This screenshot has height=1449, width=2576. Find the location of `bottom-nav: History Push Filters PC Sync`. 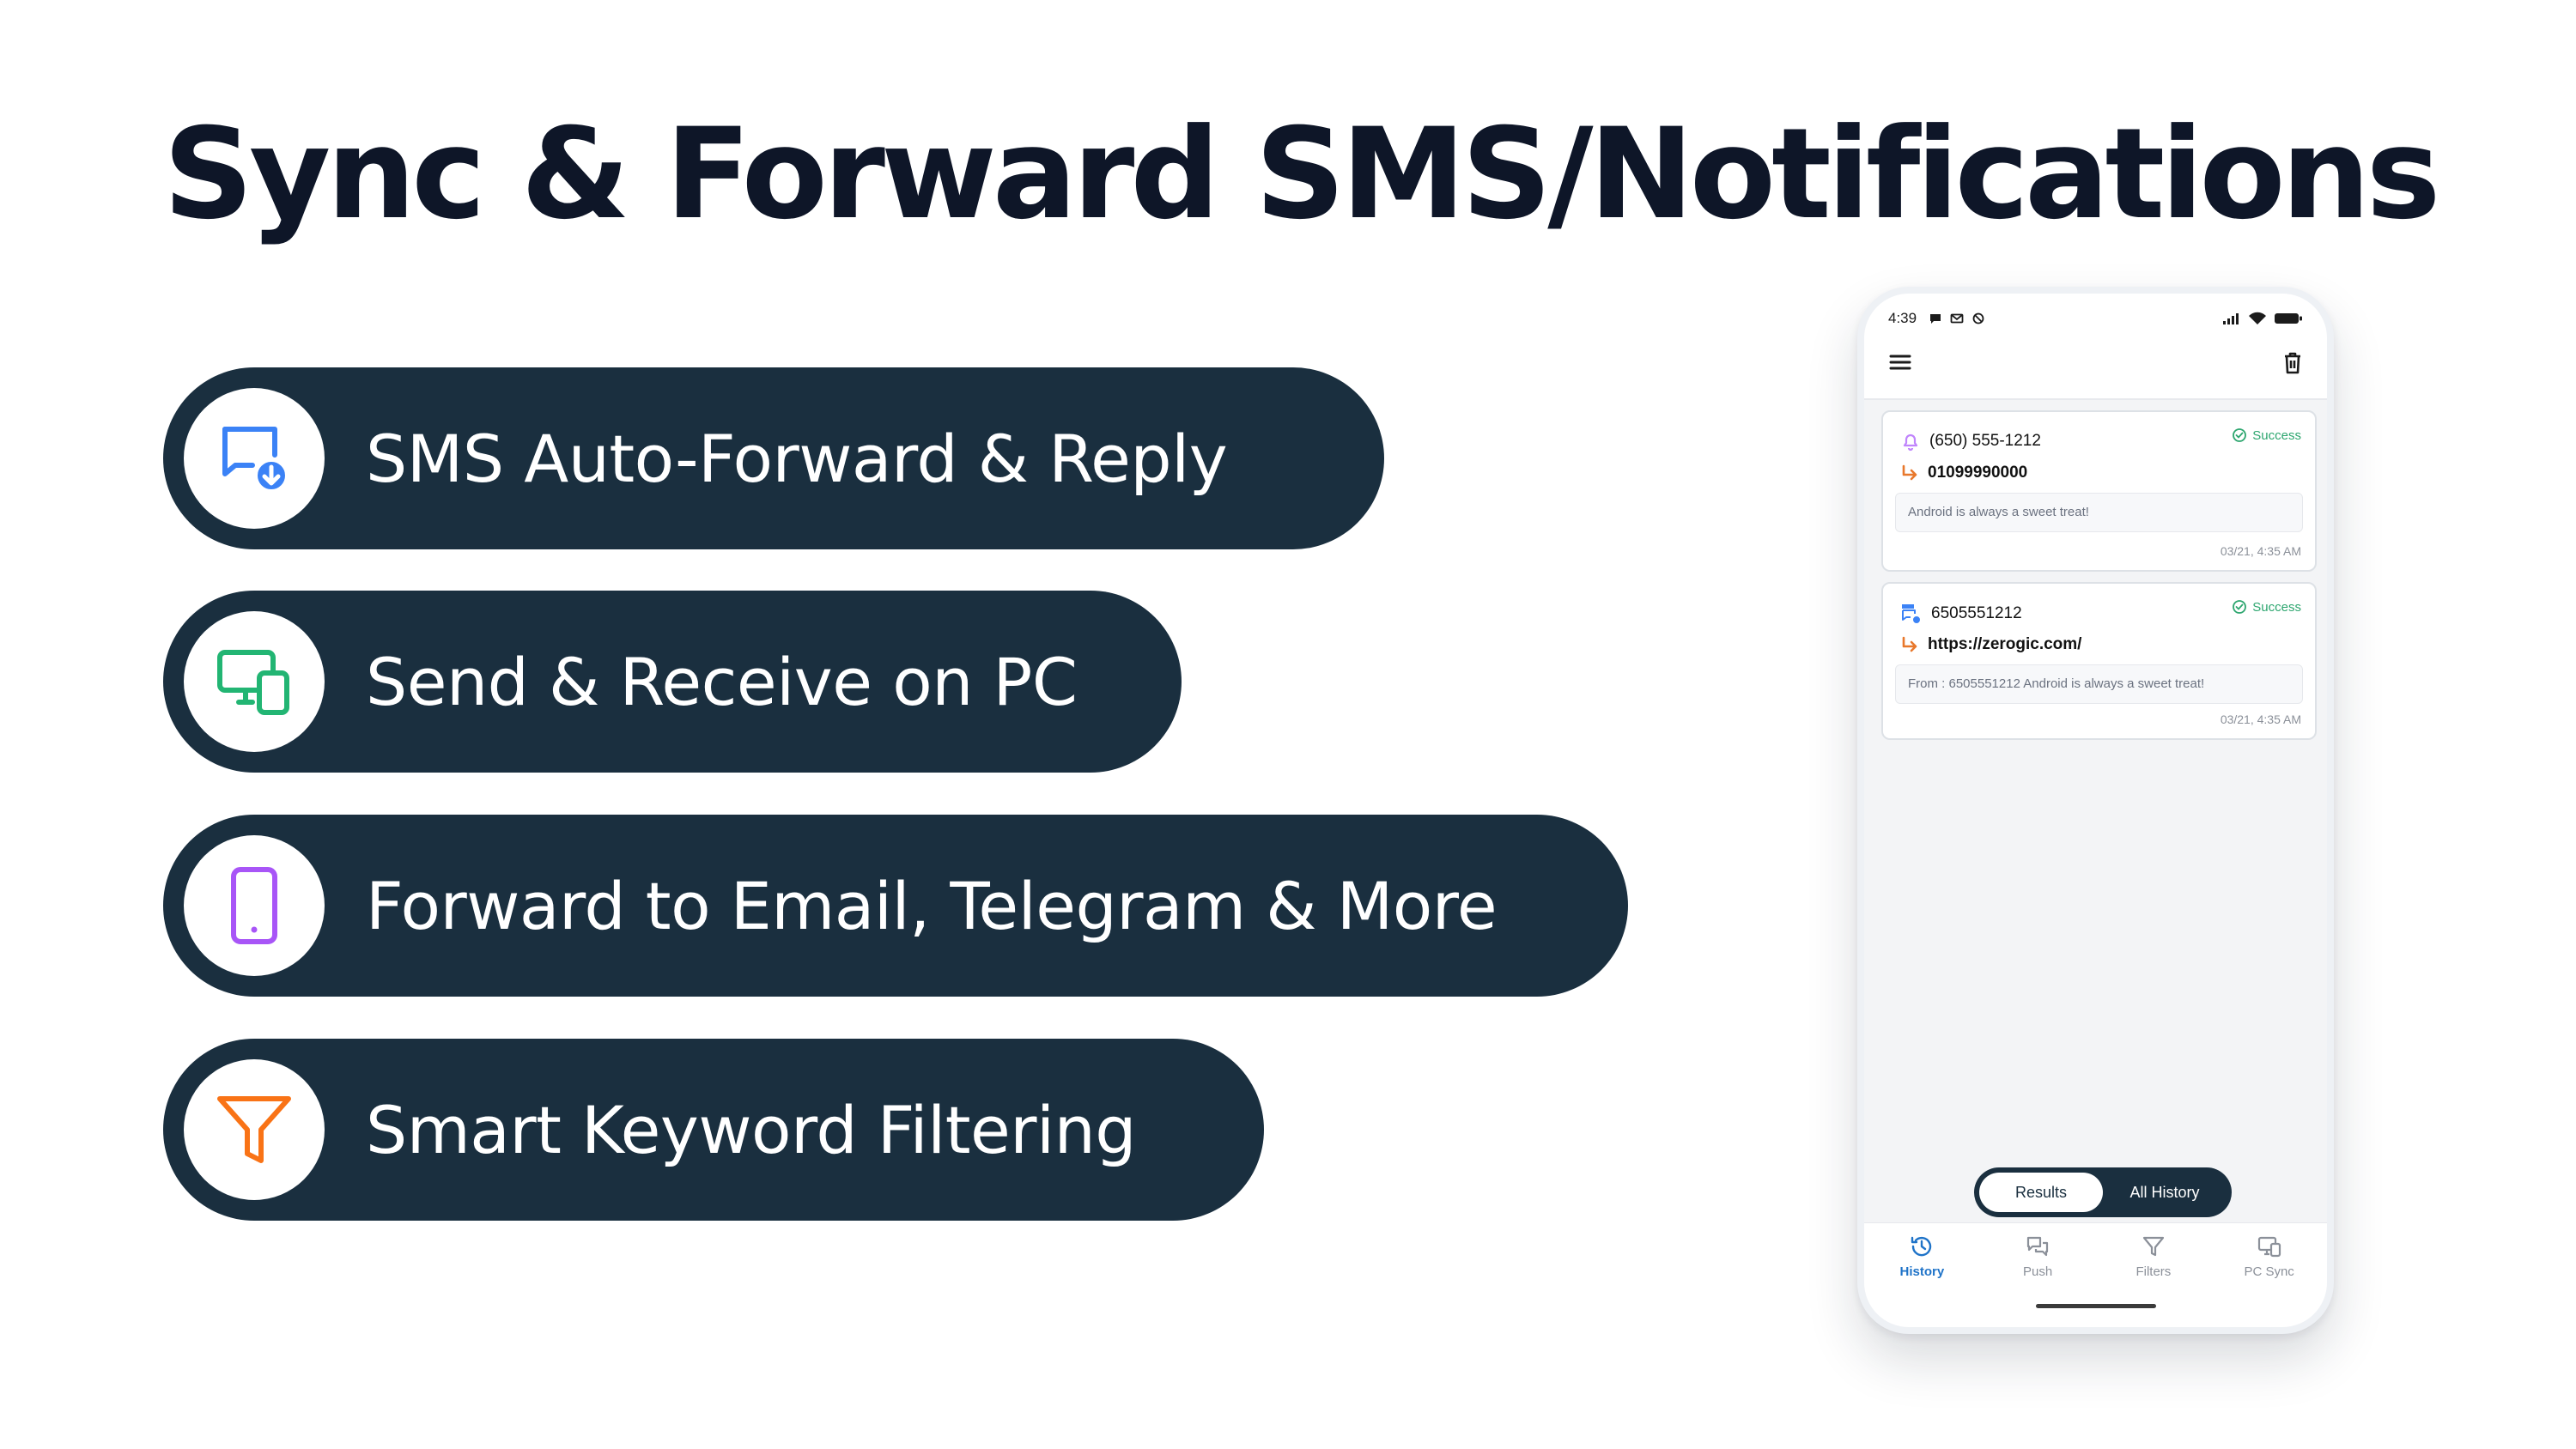

bottom-nav: History Push Filters PC Sync is located at coordinates (2095, 1274).